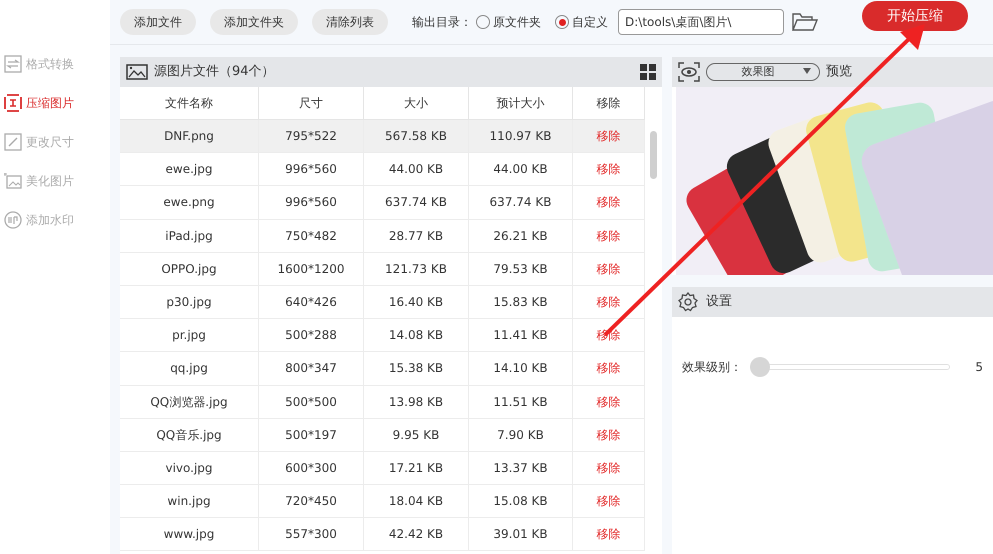 Image resolution: width=993 pixels, height=554 pixels. Describe the element at coordinates (13, 142) in the screenshot. I see `resize-icon` at that location.